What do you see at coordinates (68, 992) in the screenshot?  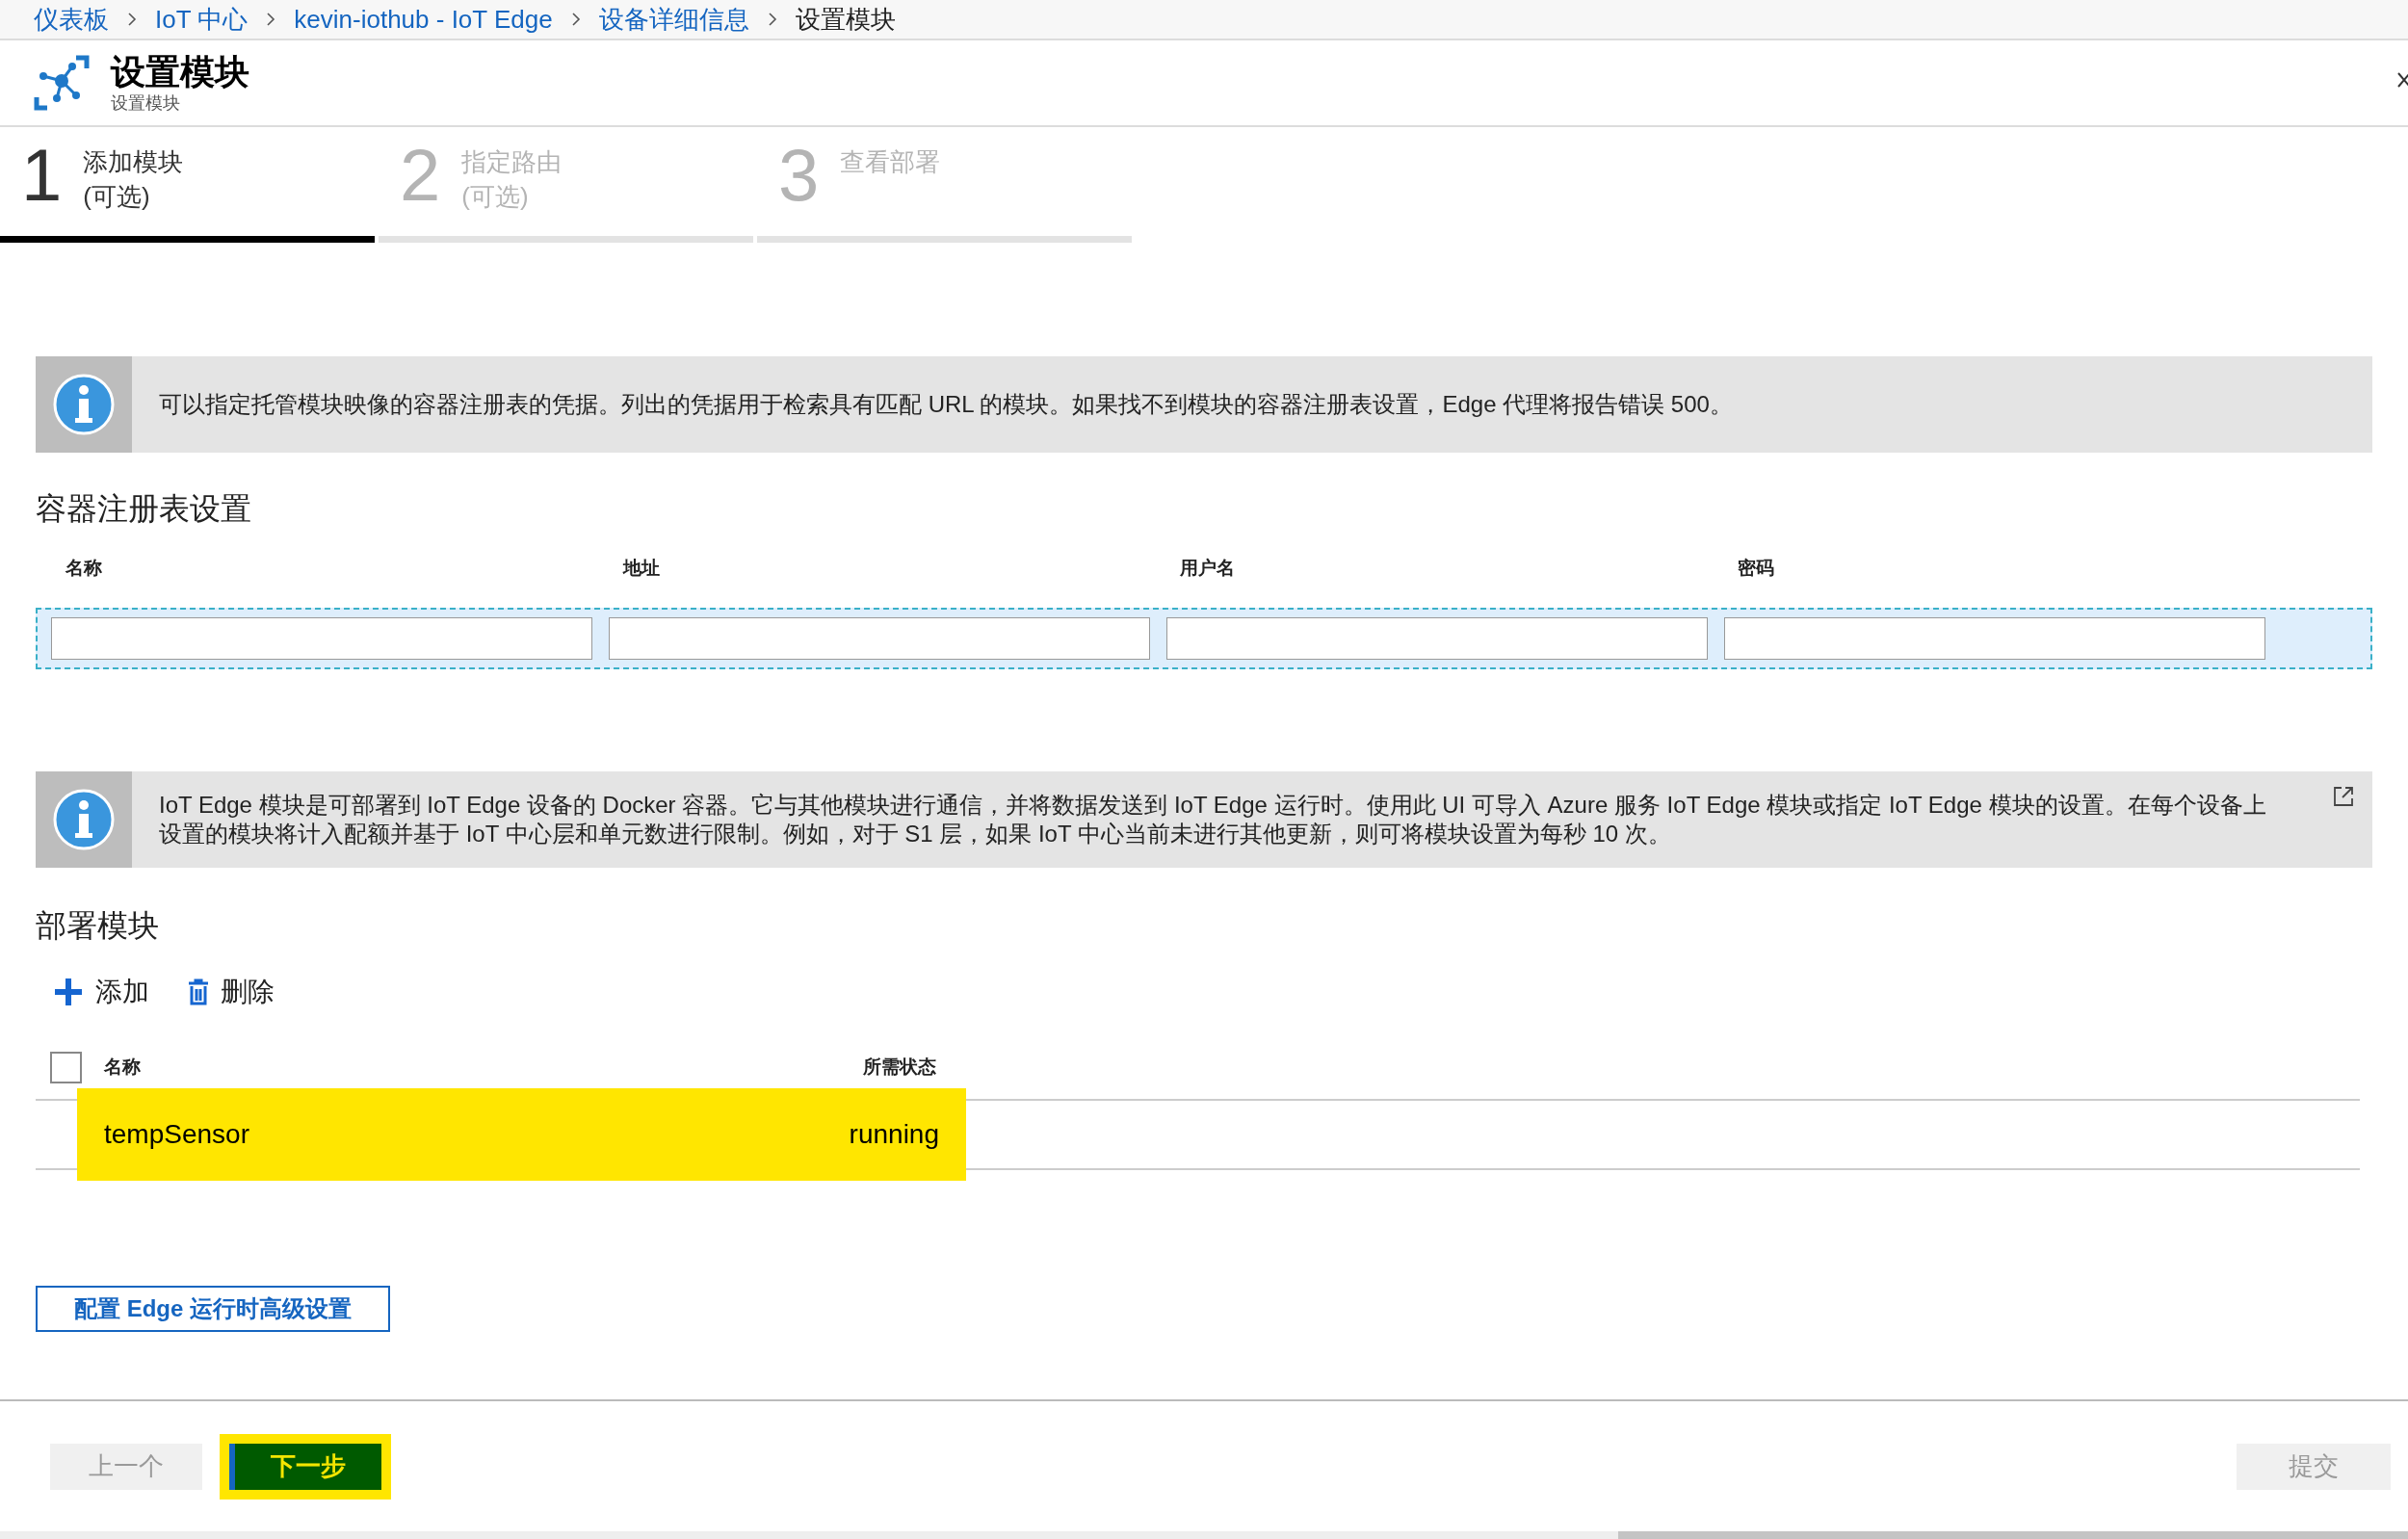 I see `plus-icon` at bounding box center [68, 992].